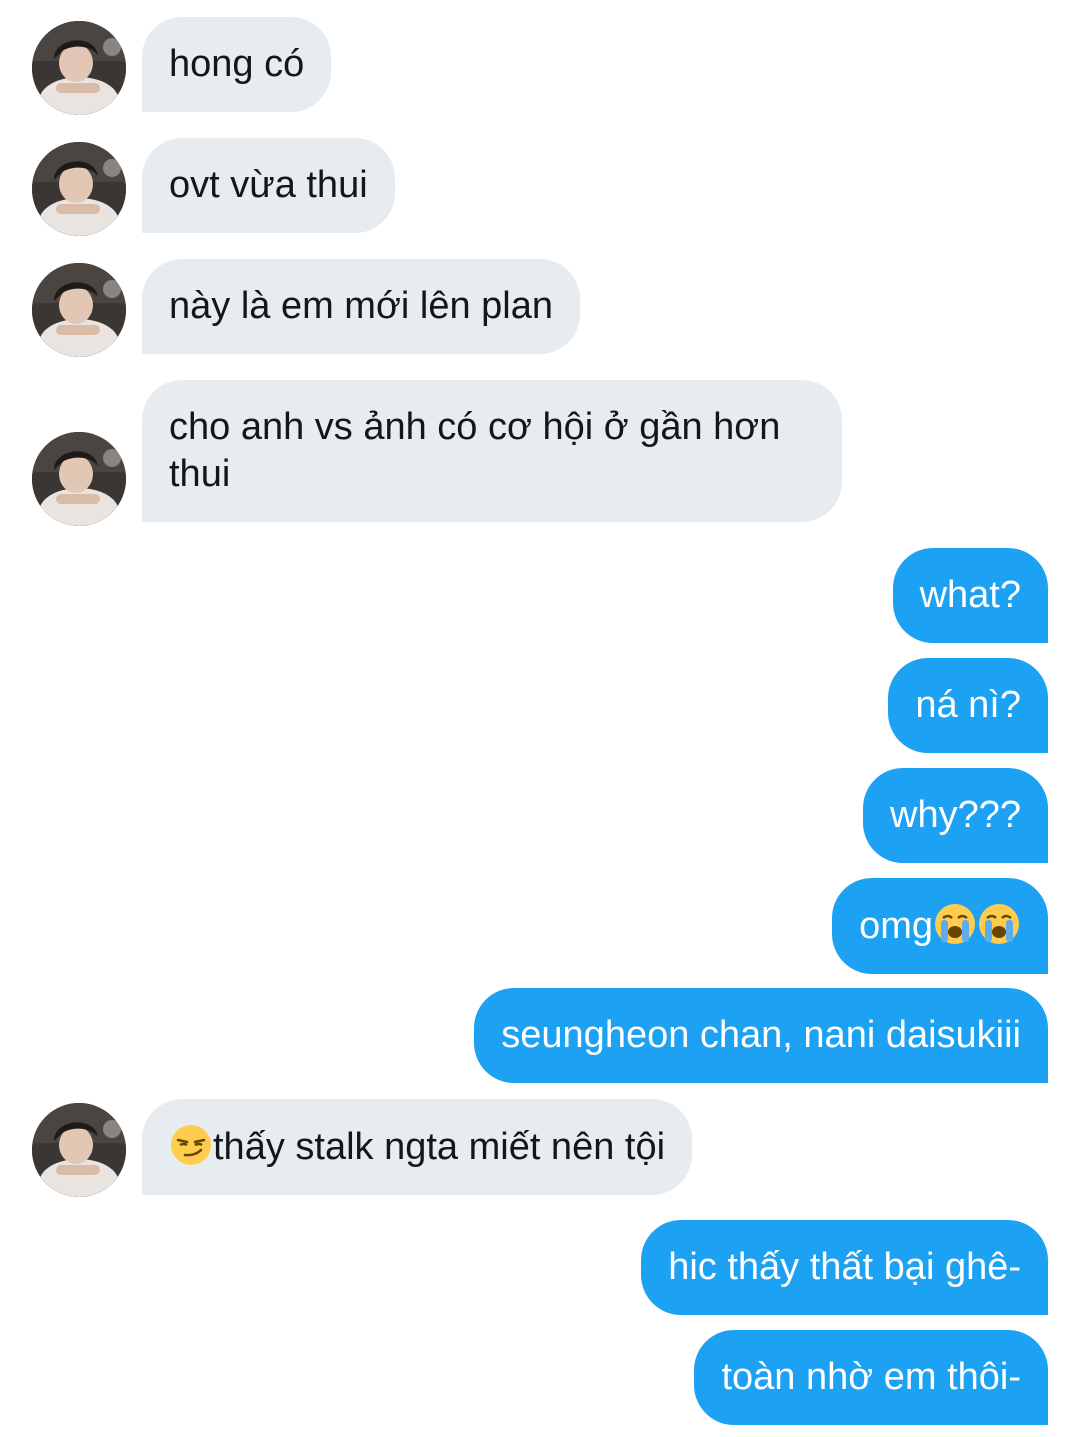 The height and width of the screenshot is (1437, 1077). I want to click on message-bubble-outgoing: ná nì?, so click(968, 705).